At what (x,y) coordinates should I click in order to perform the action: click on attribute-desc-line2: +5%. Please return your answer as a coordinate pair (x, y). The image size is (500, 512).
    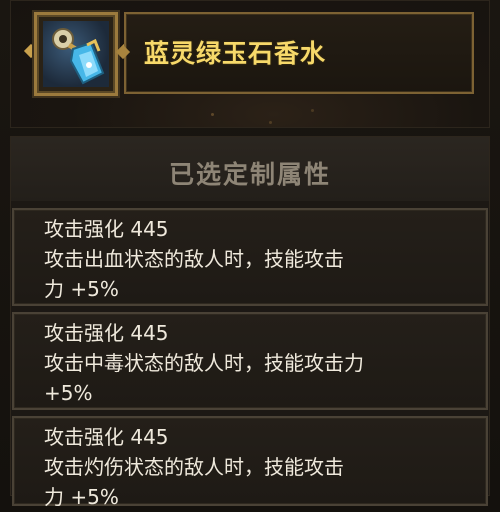
    Looking at the image, I should click on (68, 393).